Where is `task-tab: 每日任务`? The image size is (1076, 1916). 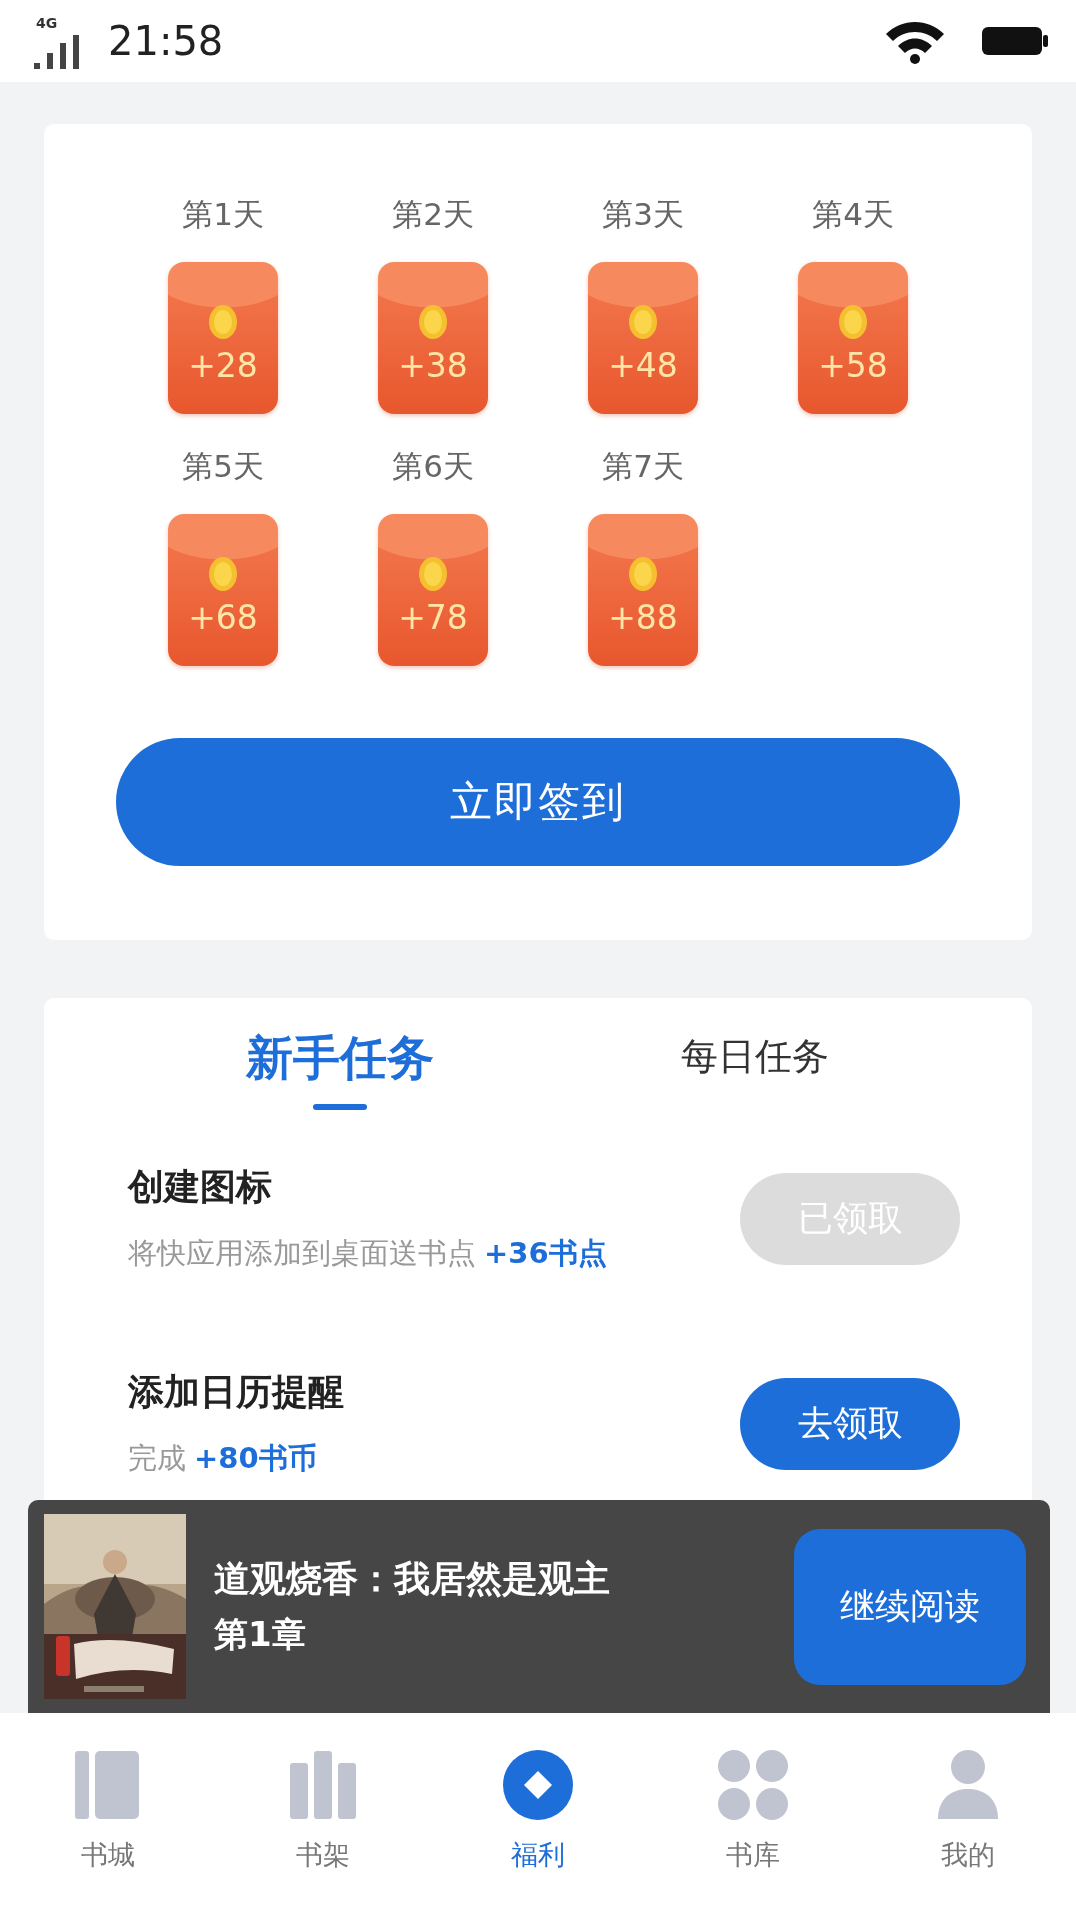 task-tab: 每日任务 is located at coordinates (754, 1057).